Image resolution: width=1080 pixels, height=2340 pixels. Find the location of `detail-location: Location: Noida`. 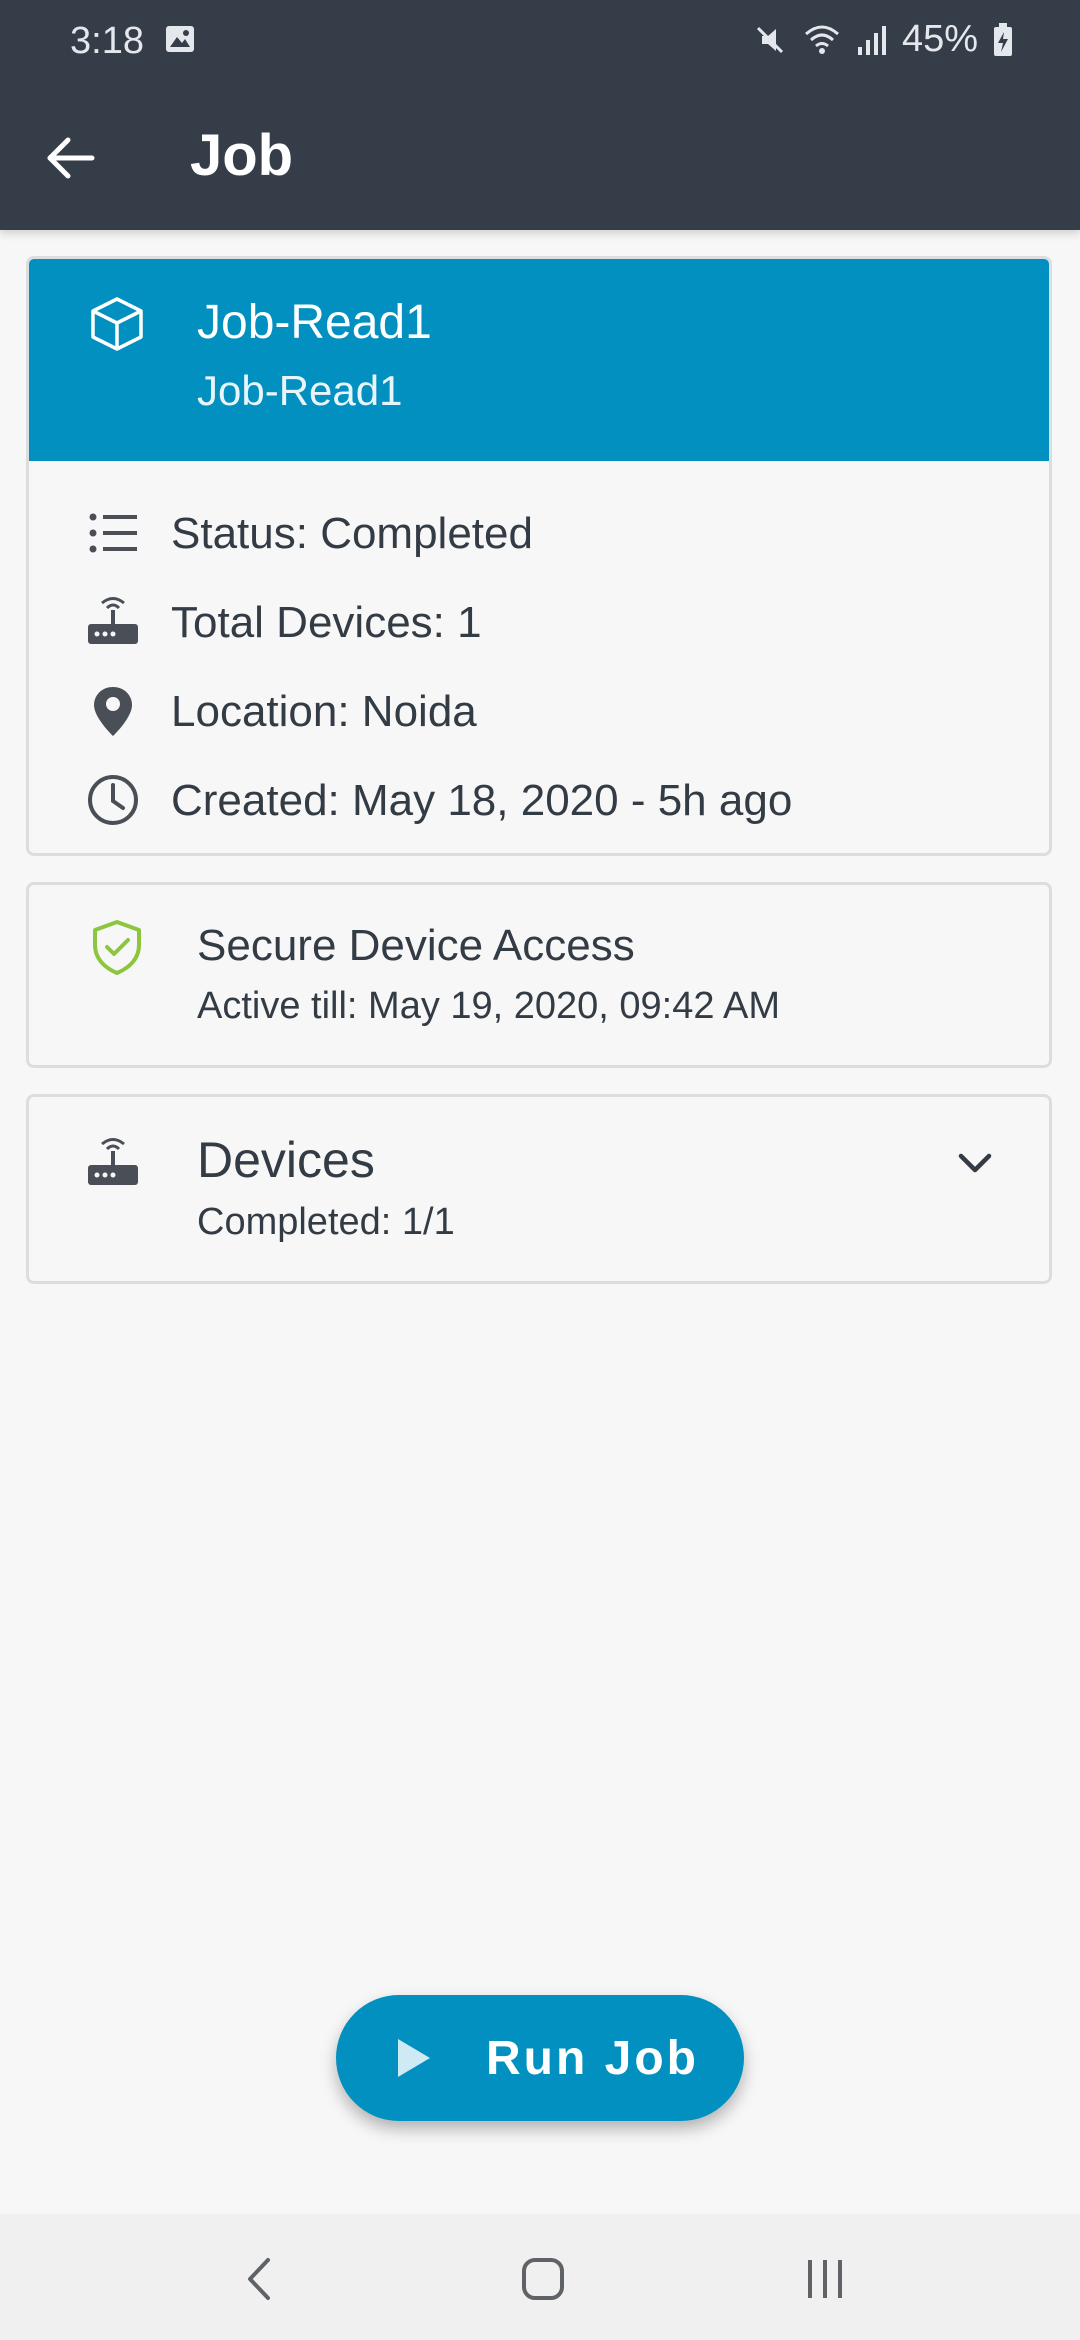

detail-location: Location: Noida is located at coordinates (539, 713).